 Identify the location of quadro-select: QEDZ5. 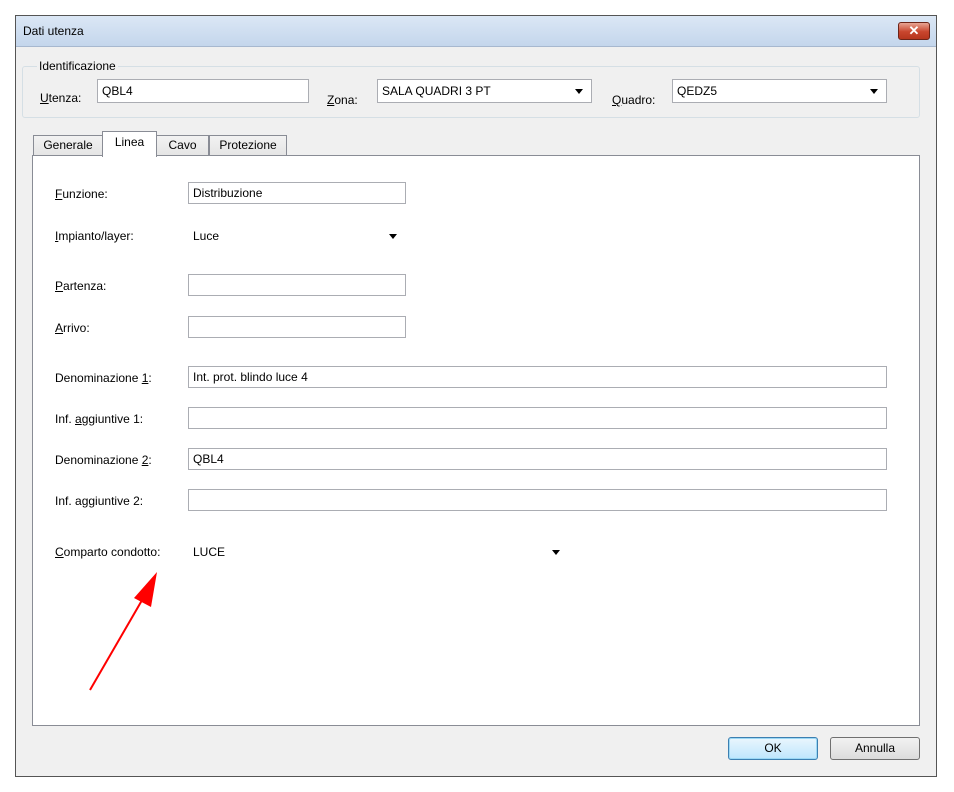
(779, 91).